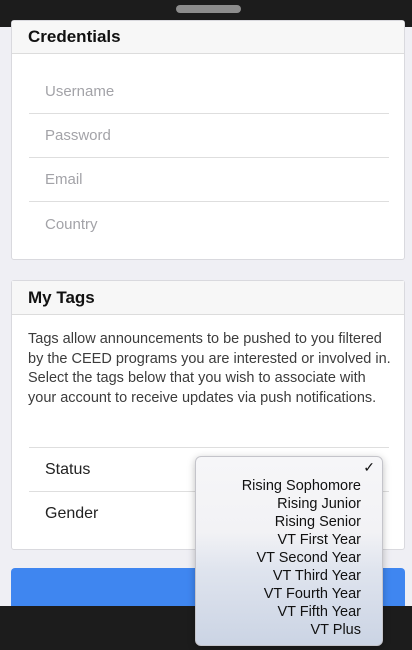  I want to click on picker-option-rising-sophomore: Rising Sophomore, so click(281, 486).